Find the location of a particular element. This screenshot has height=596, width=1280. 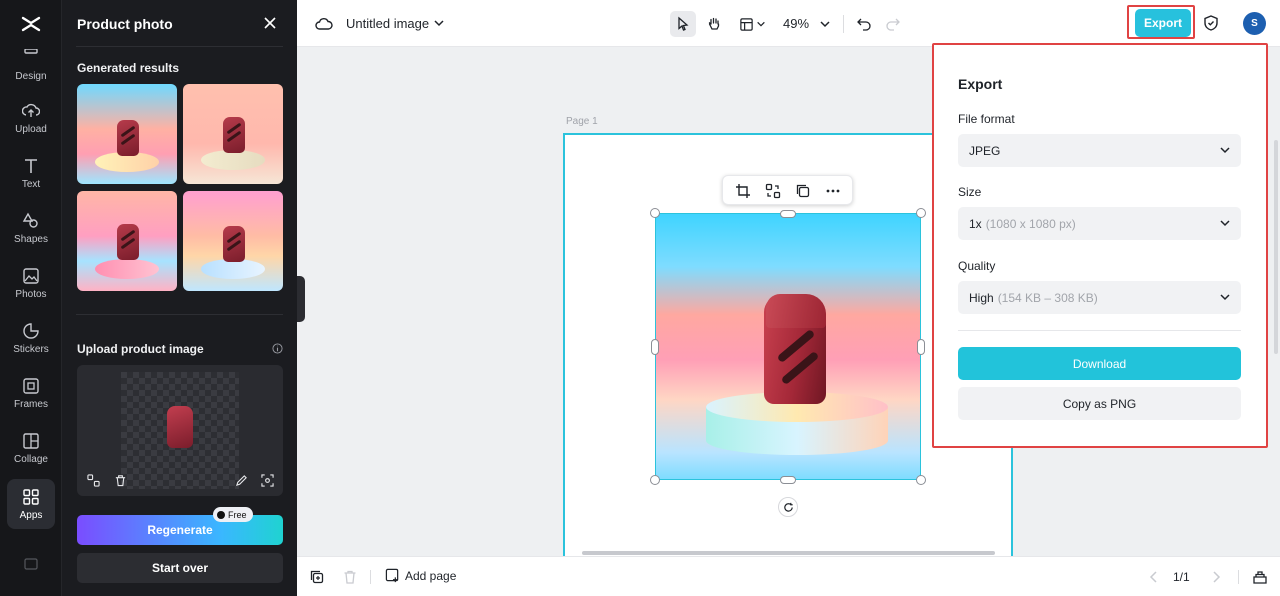

cloud-save-icon is located at coordinates (324, 24).